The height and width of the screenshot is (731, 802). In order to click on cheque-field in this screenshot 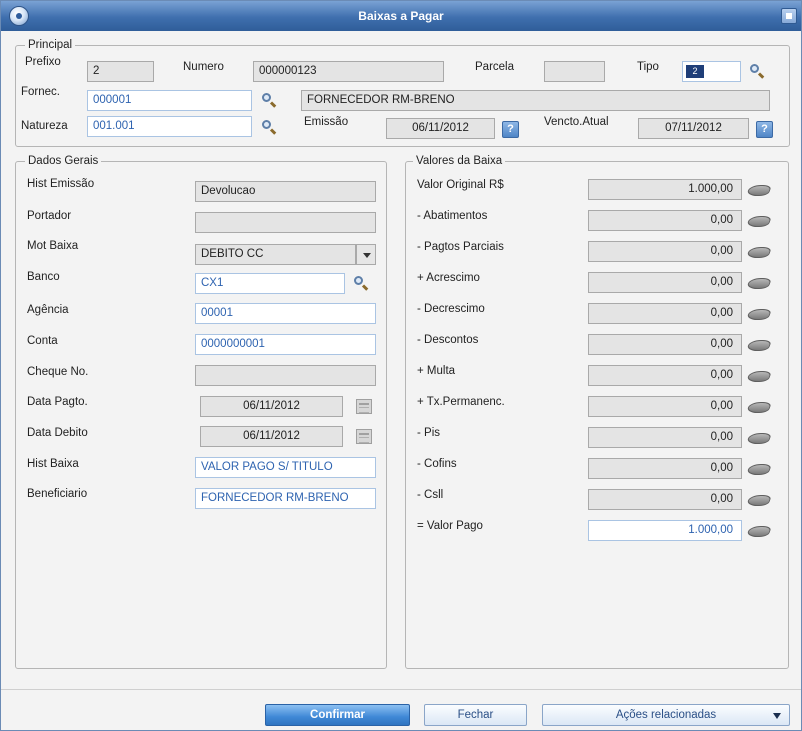, I will do `click(285, 375)`.